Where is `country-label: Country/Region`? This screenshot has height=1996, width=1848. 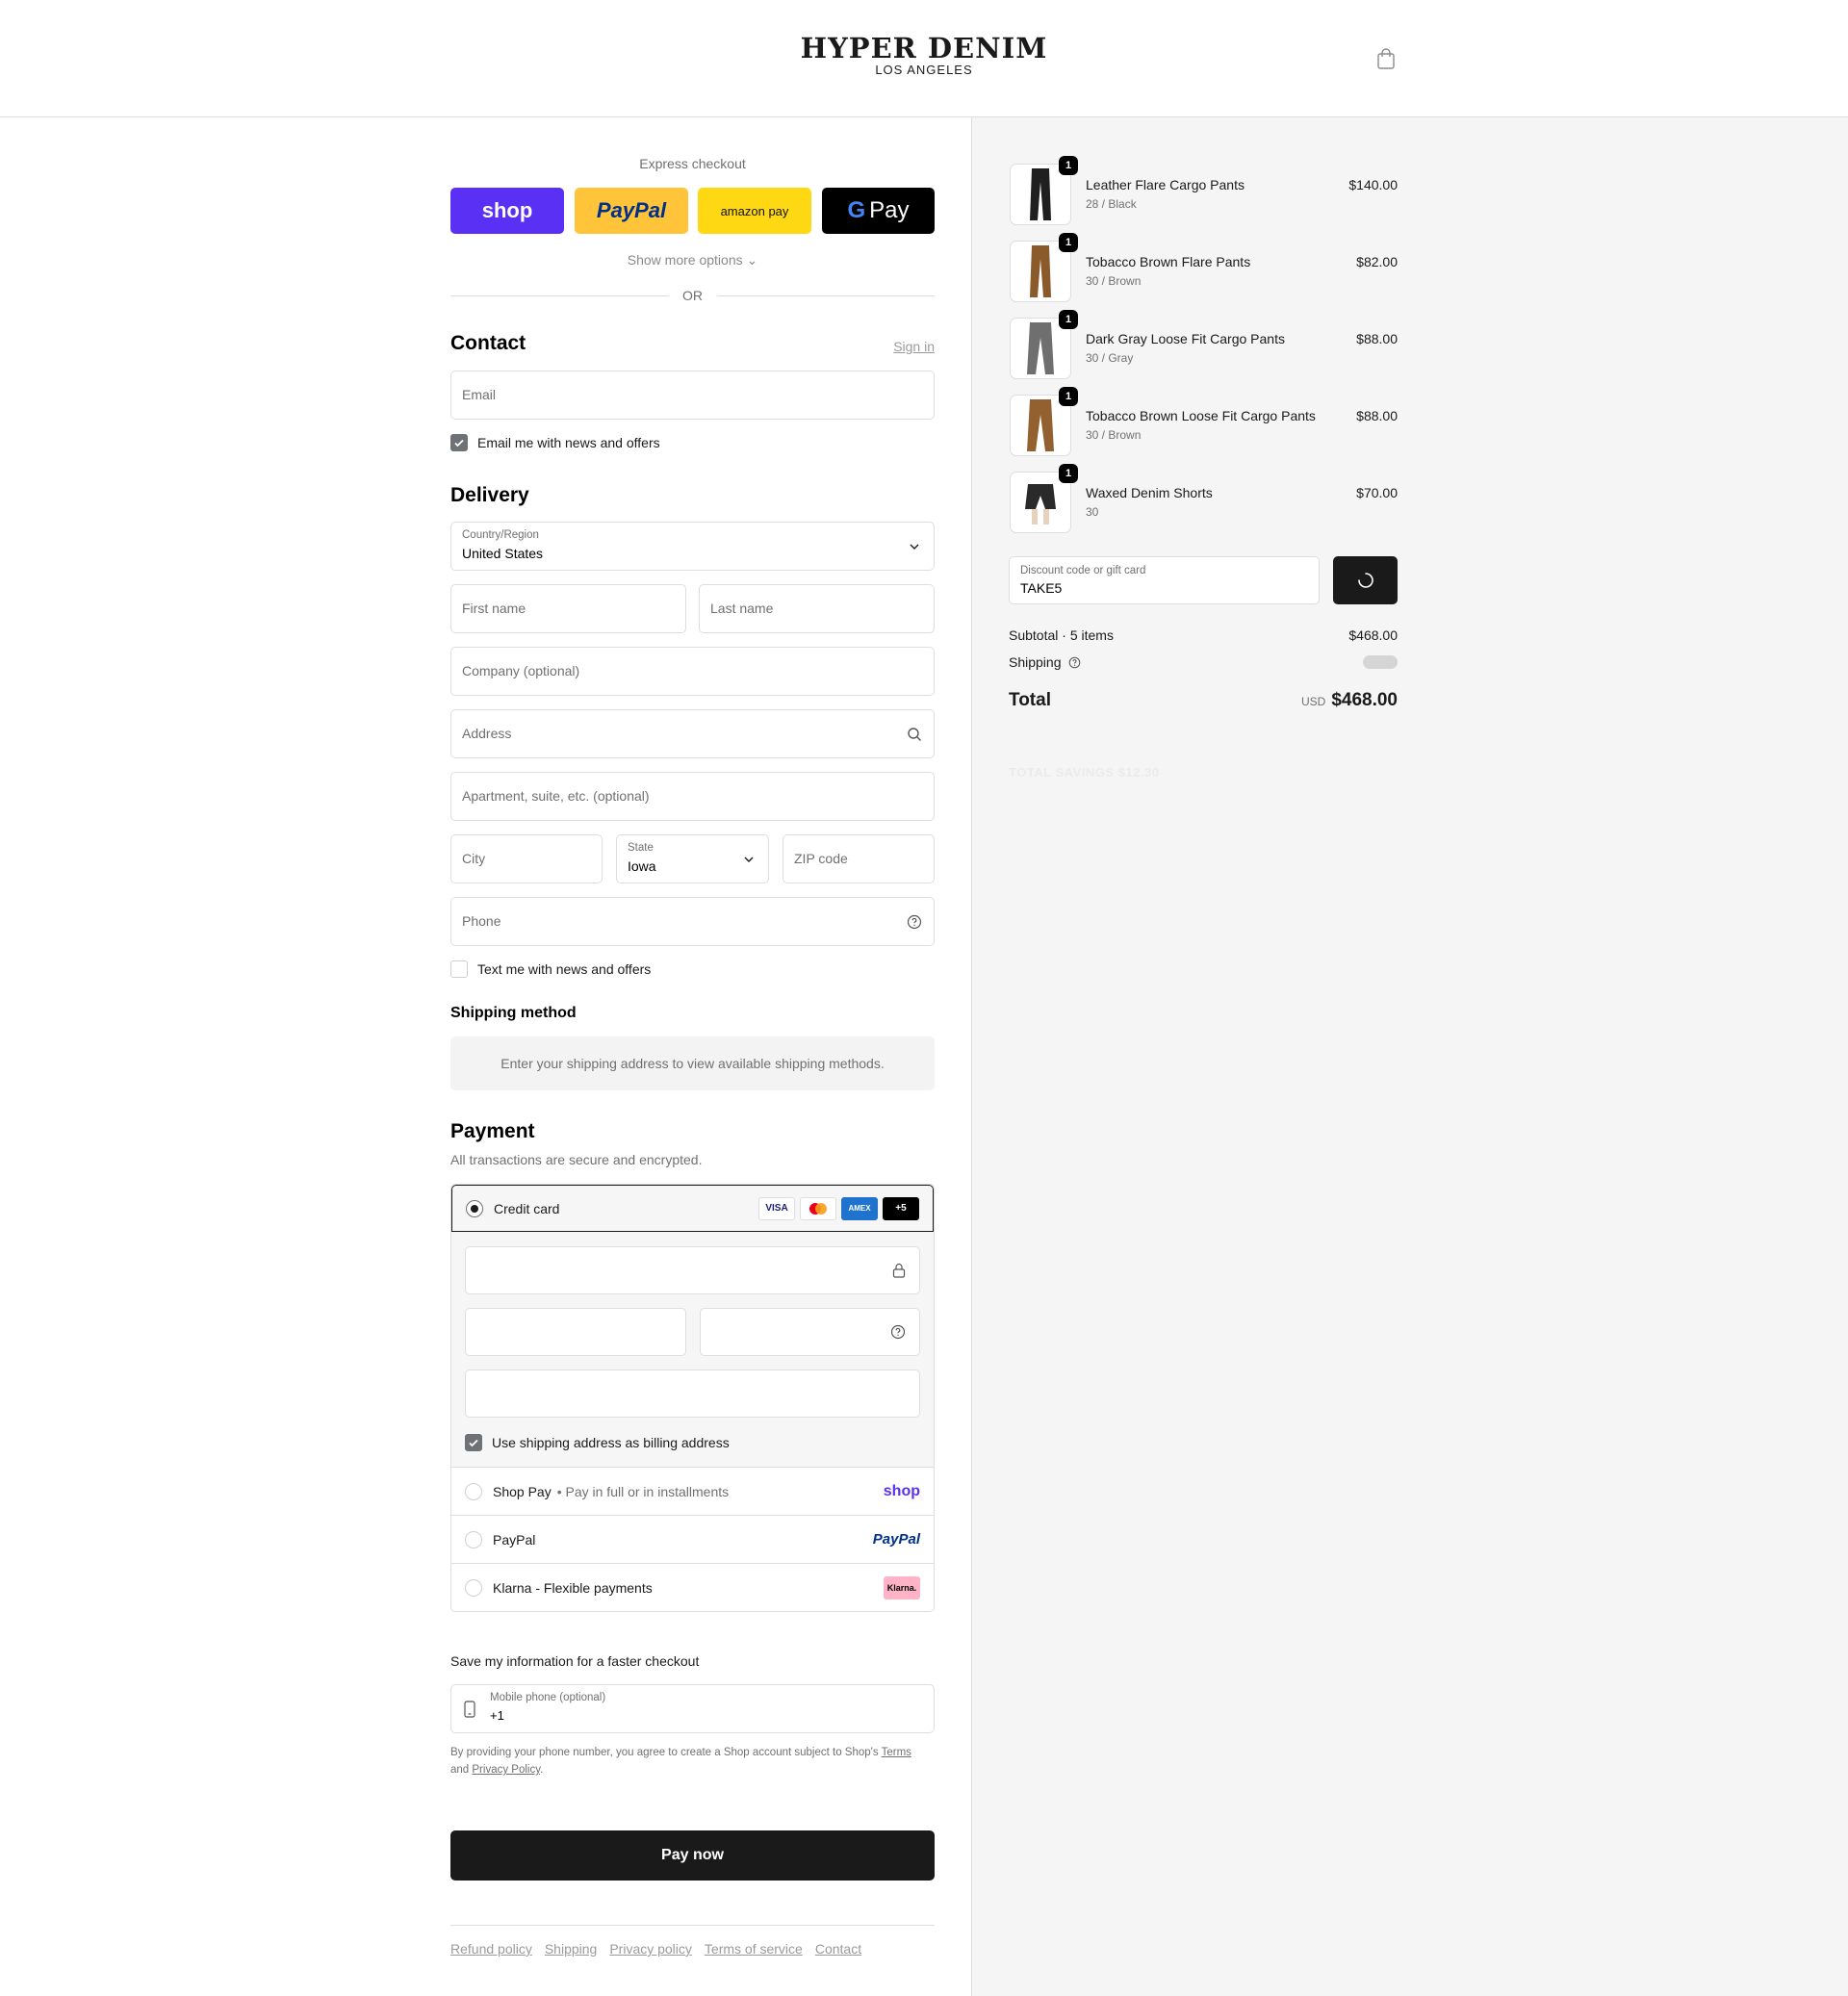
country-label: Country/Region is located at coordinates (500, 535).